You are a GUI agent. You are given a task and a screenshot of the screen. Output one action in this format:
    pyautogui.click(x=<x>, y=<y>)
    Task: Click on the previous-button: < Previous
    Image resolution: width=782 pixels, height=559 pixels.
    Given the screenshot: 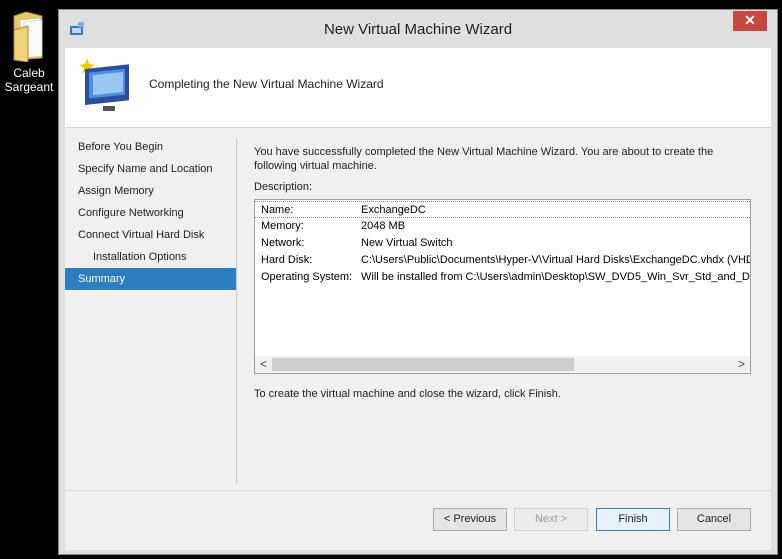 What is the action you would take?
    pyautogui.click(x=470, y=519)
    